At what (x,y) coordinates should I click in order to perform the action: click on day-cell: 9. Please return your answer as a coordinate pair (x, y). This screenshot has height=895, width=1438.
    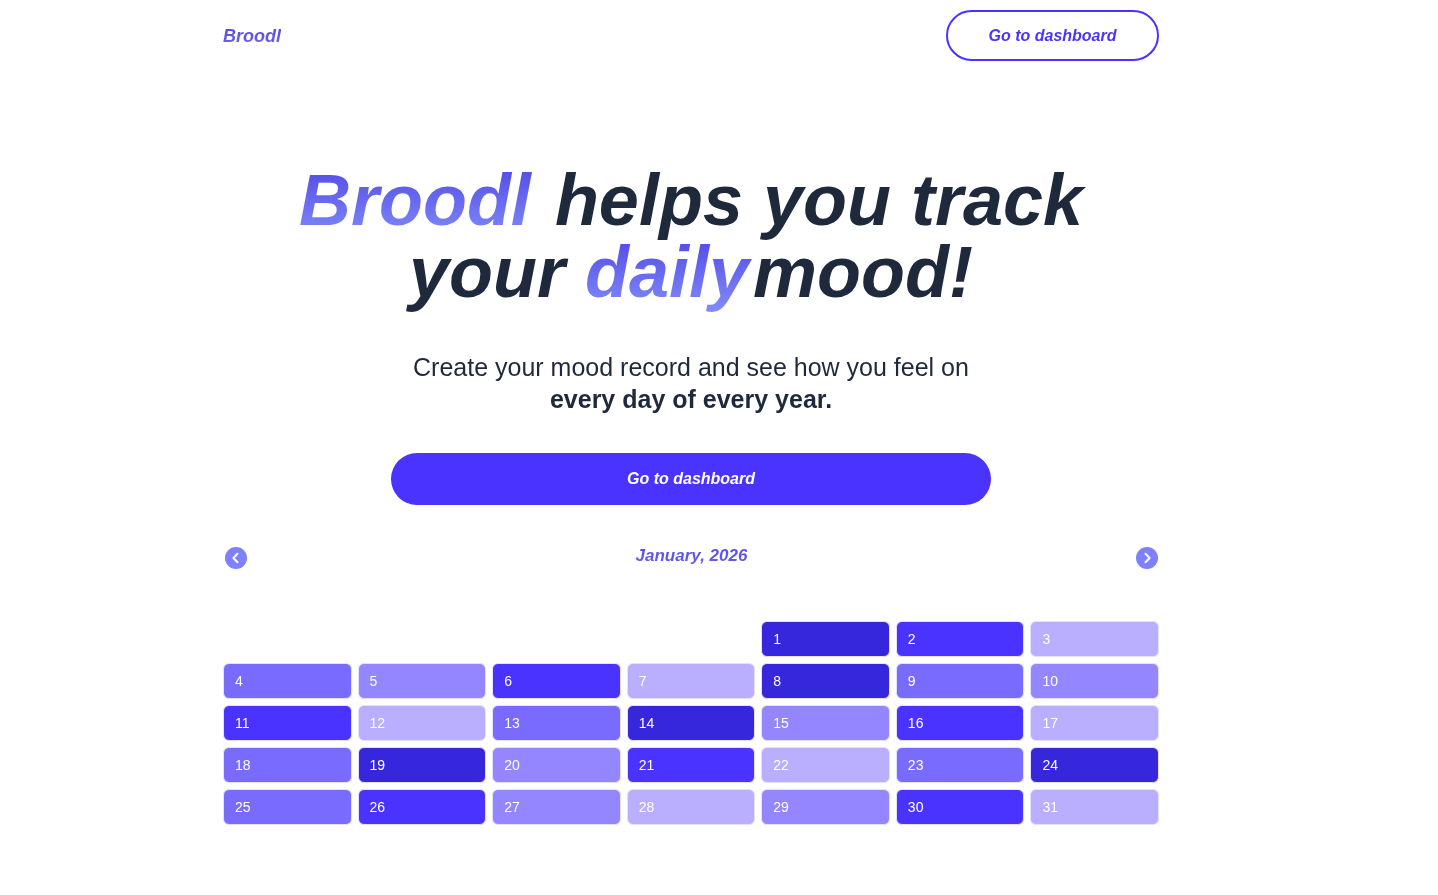
    Looking at the image, I should click on (960, 681).